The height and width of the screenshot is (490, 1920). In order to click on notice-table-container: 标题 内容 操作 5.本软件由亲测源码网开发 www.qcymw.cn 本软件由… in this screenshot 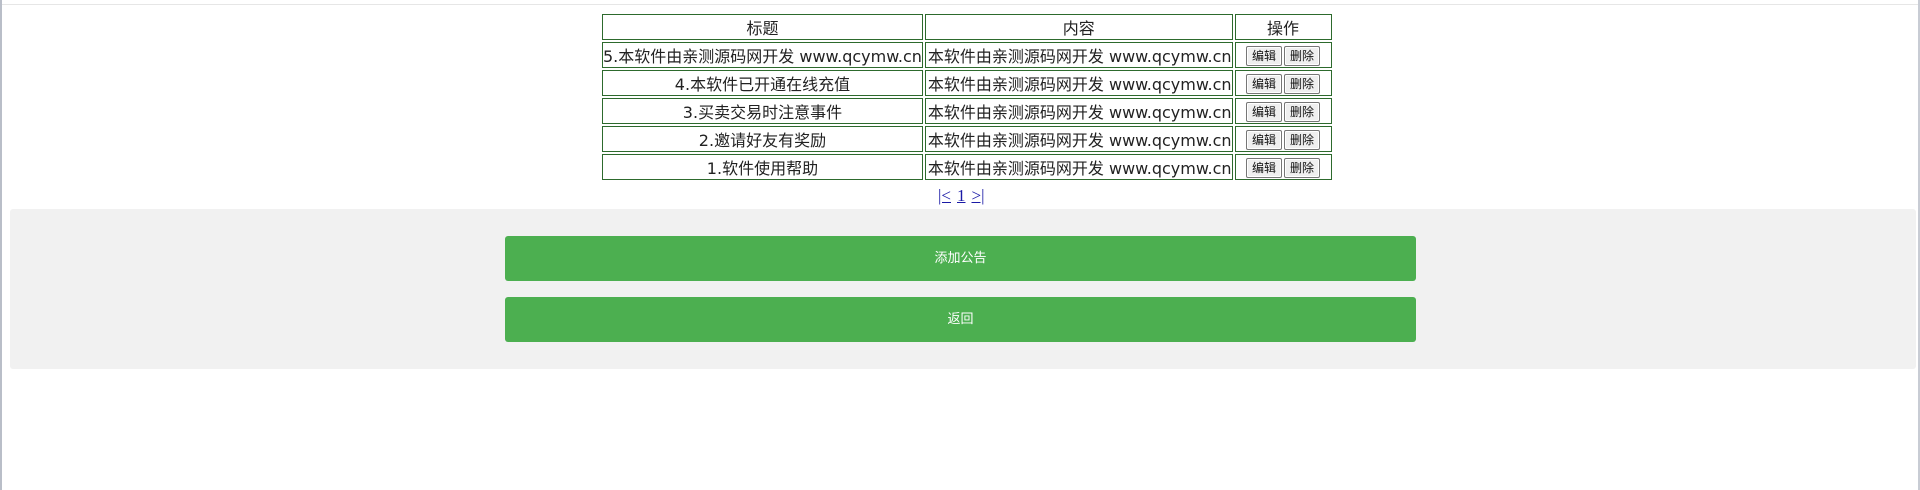, I will do `click(967, 97)`.